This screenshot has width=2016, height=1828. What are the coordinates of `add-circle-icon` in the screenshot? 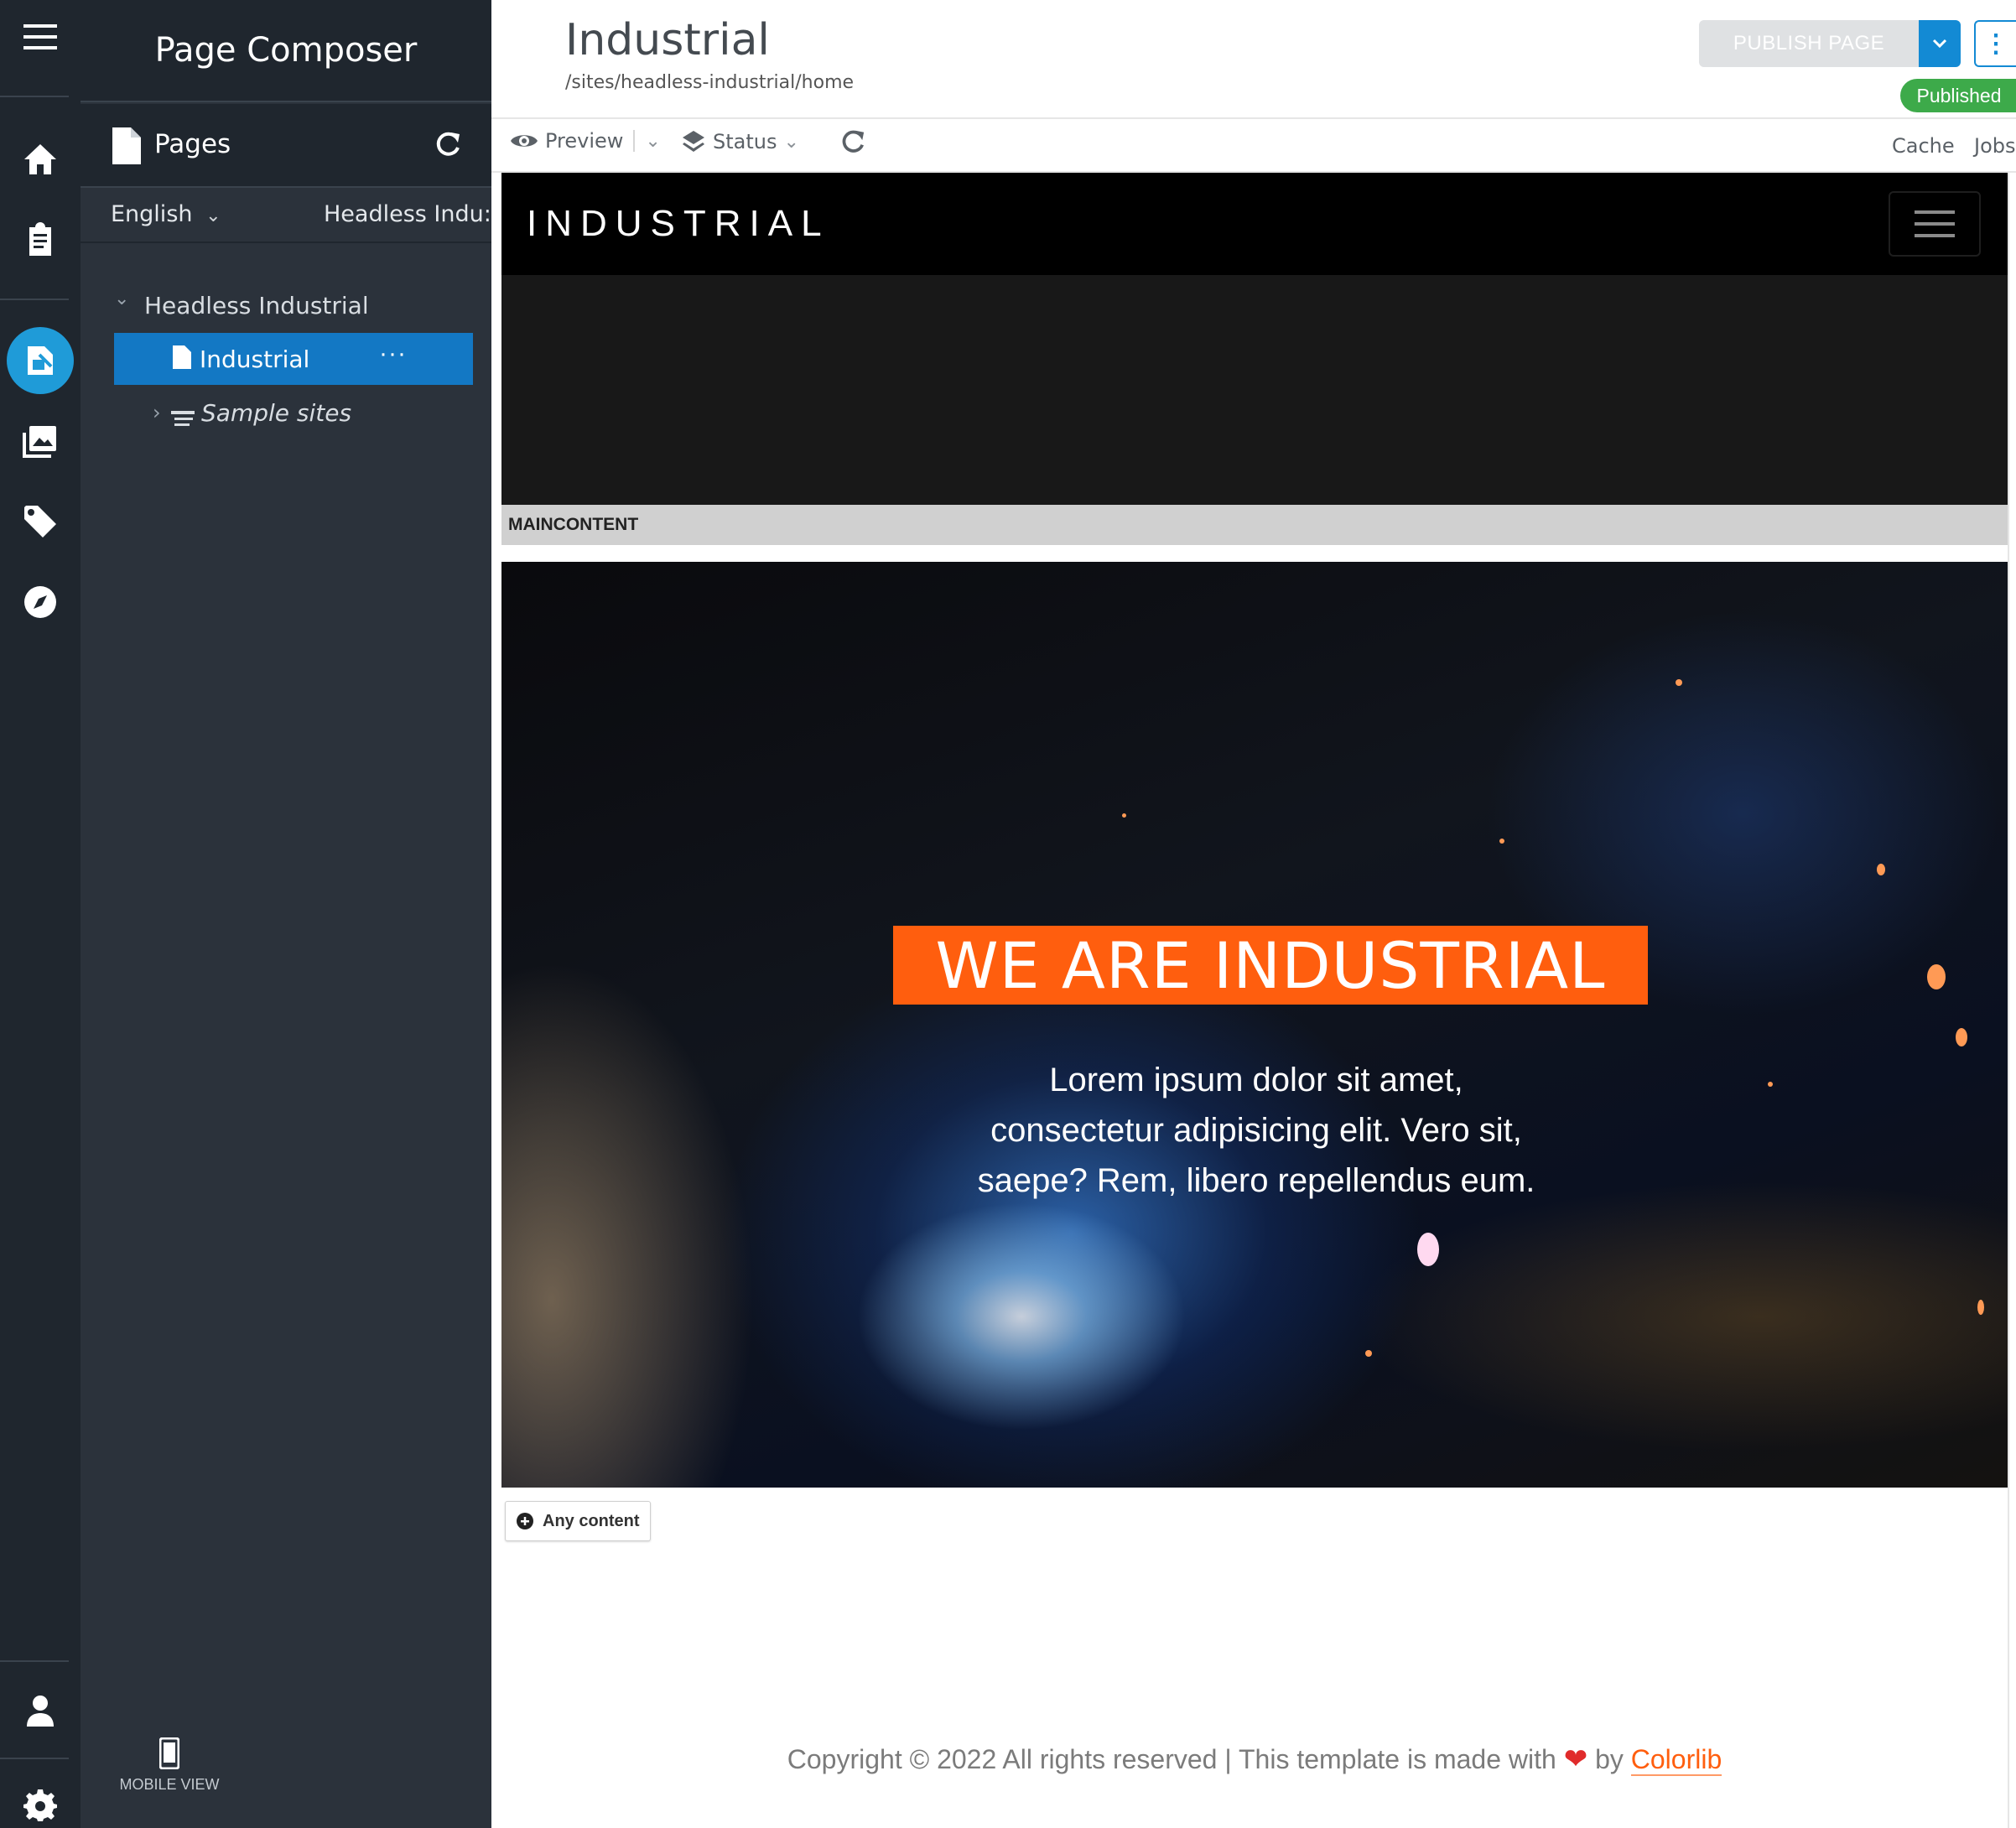 It's located at (525, 1521).